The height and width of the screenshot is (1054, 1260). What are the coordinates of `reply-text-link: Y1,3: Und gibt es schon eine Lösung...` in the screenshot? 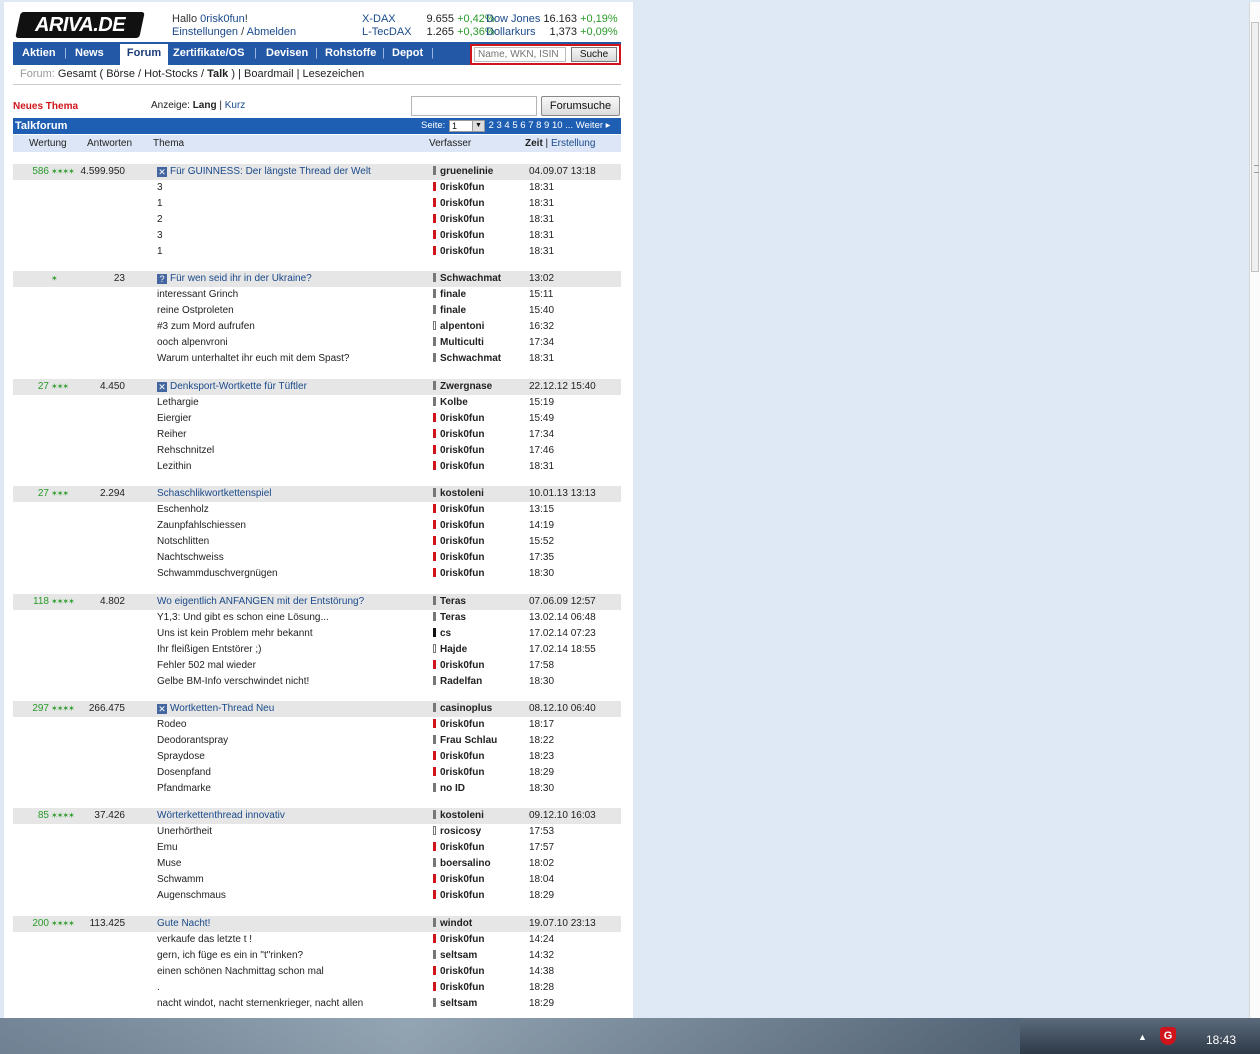 It's located at (243, 618).